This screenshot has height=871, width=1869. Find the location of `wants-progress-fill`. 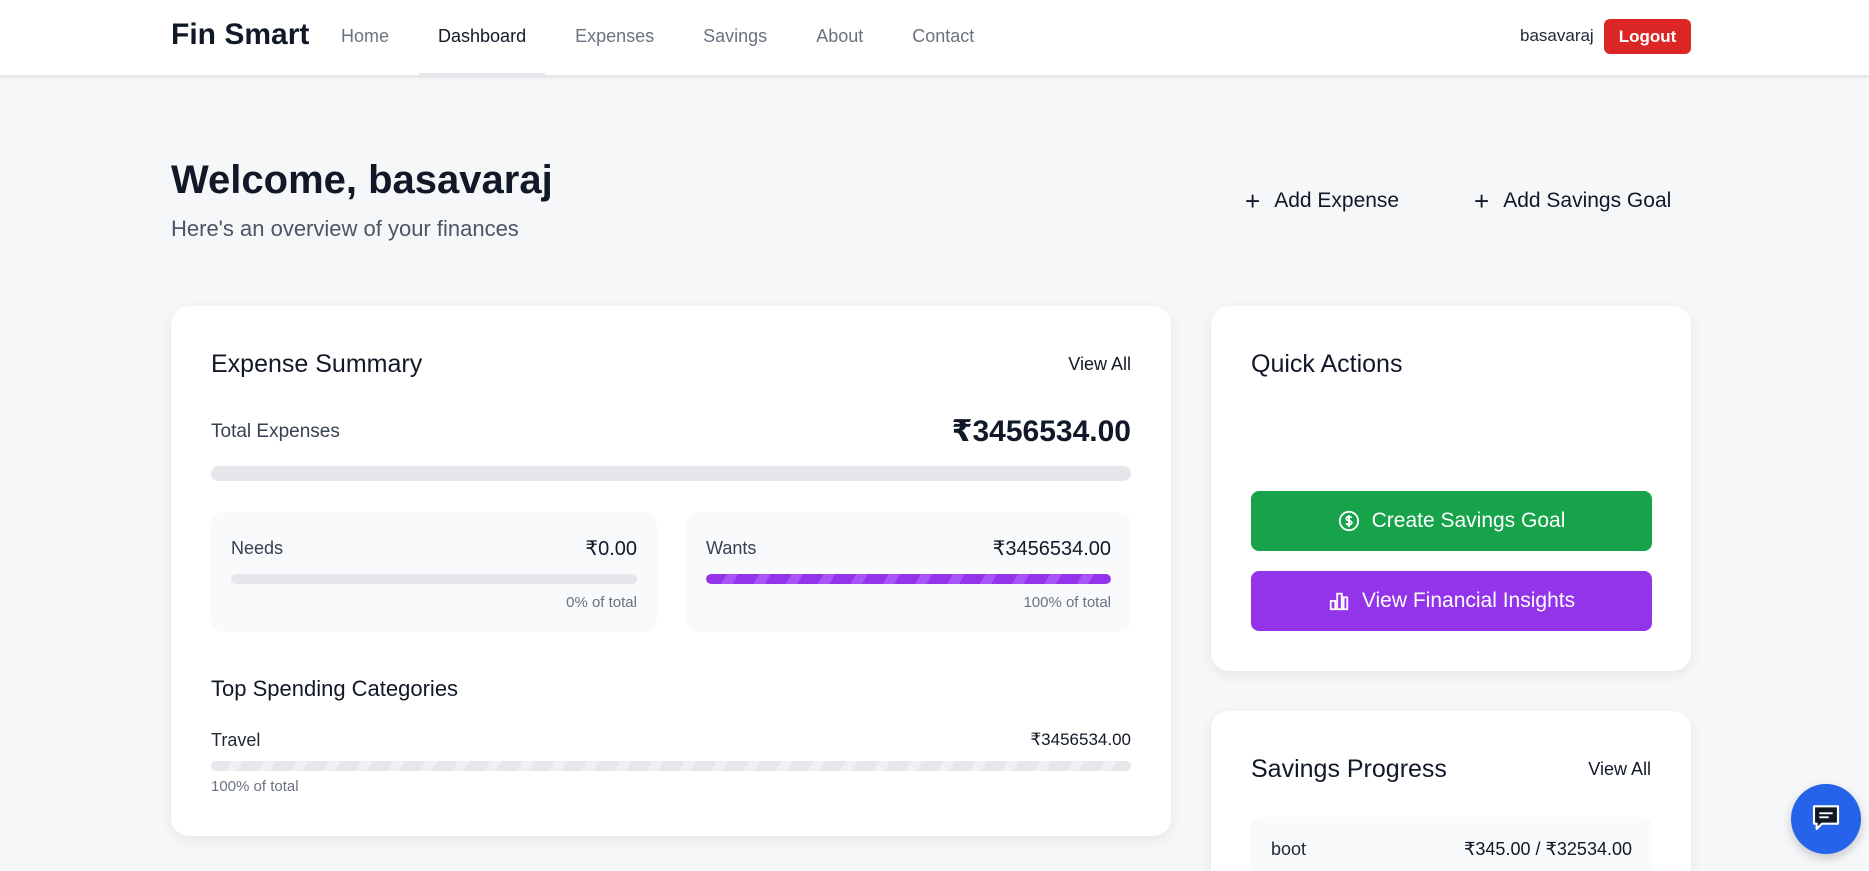

wants-progress-fill is located at coordinates (908, 579).